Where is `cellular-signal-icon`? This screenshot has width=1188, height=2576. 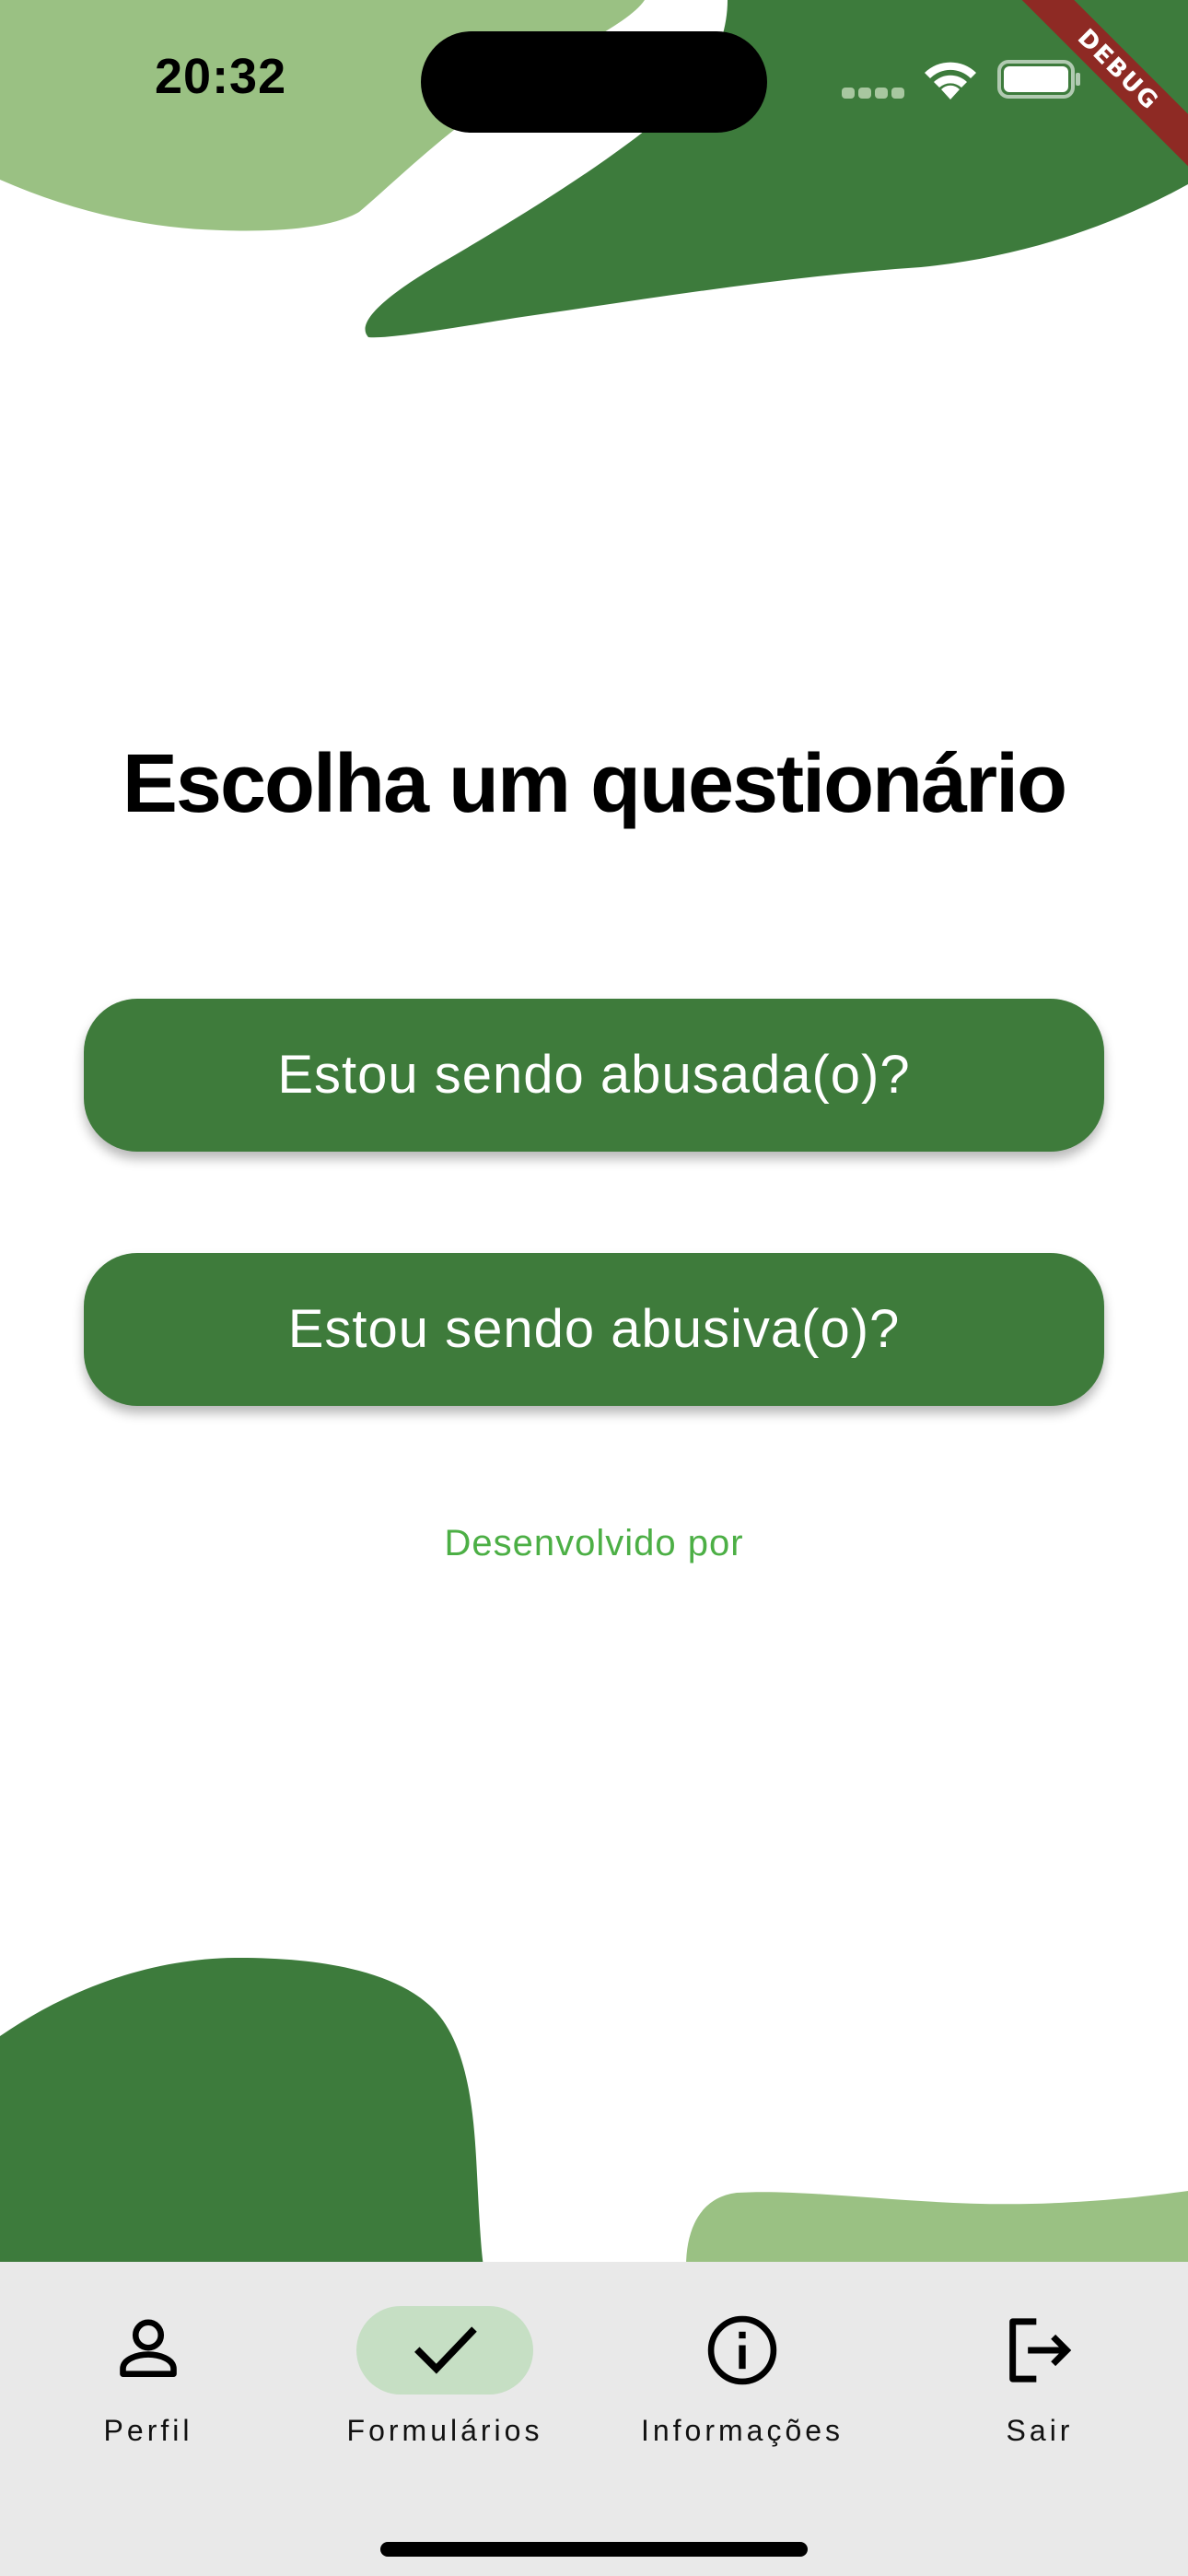 cellular-signal-icon is located at coordinates (875, 93).